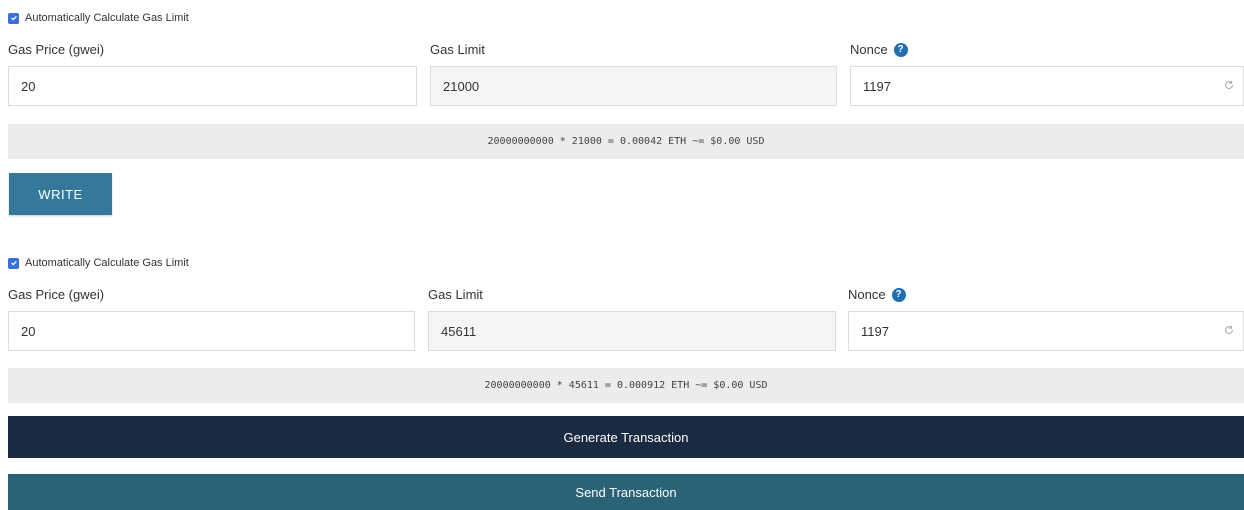 The width and height of the screenshot is (1244, 510). I want to click on nonce-label-row: Nonce ?, so click(879, 49).